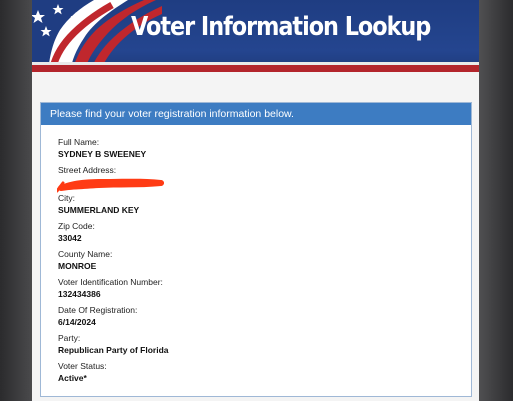  What do you see at coordinates (255, 68) in the screenshot?
I see `banner-stripe-red` at bounding box center [255, 68].